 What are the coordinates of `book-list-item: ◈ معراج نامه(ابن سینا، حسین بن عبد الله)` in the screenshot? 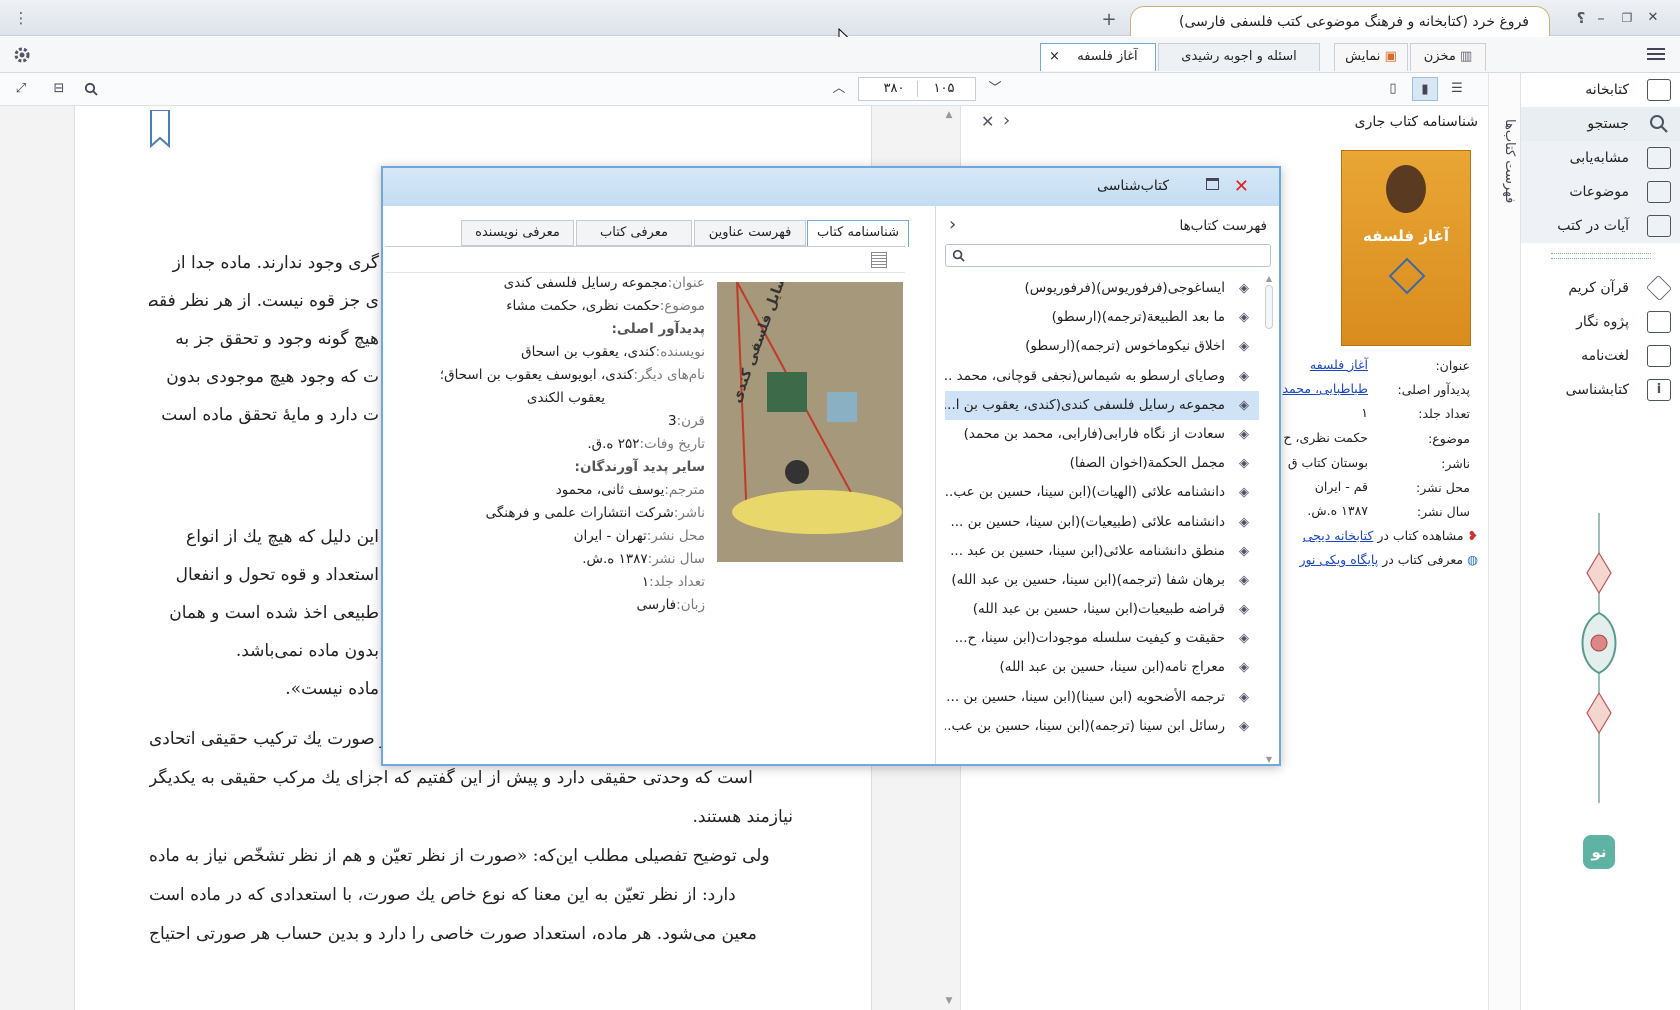 It's located at (1102, 667).